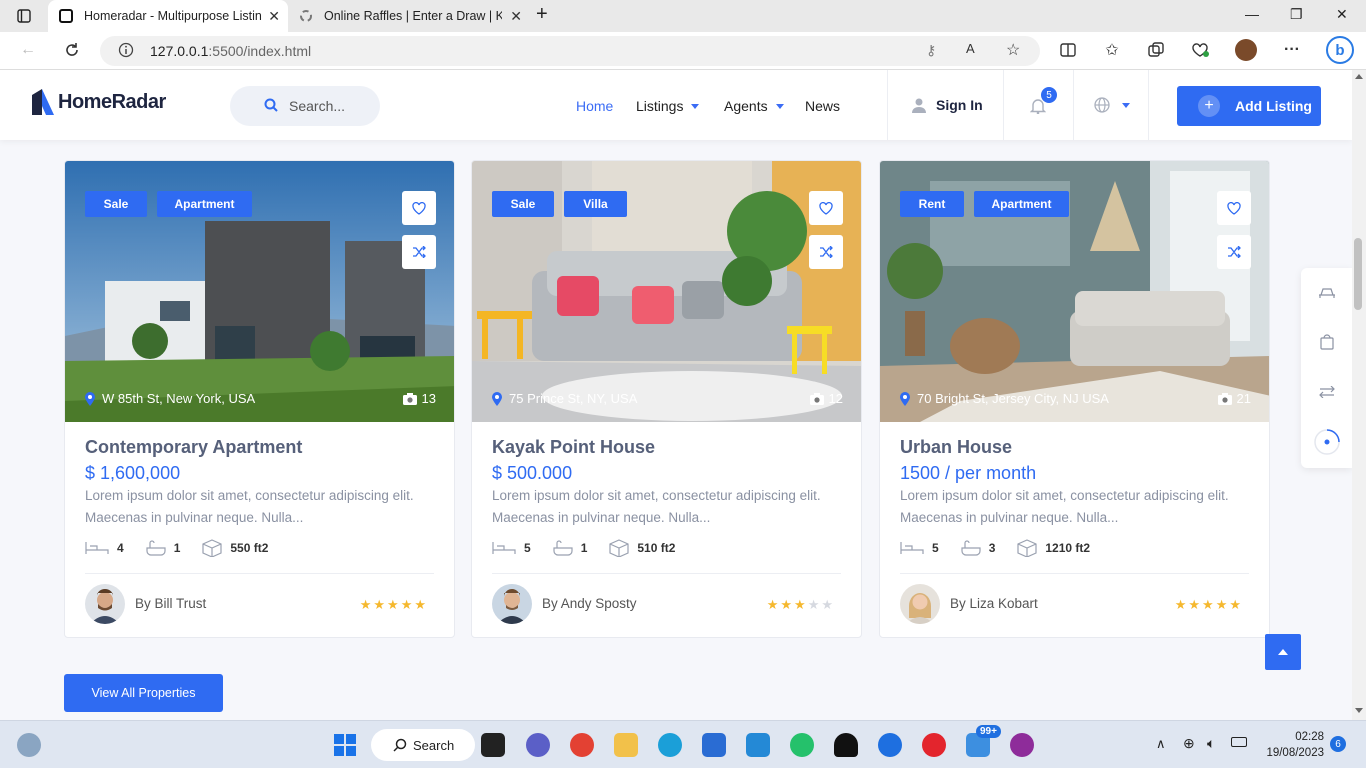  What do you see at coordinates (1234, 398) in the screenshot?
I see `photo-count: 21` at bounding box center [1234, 398].